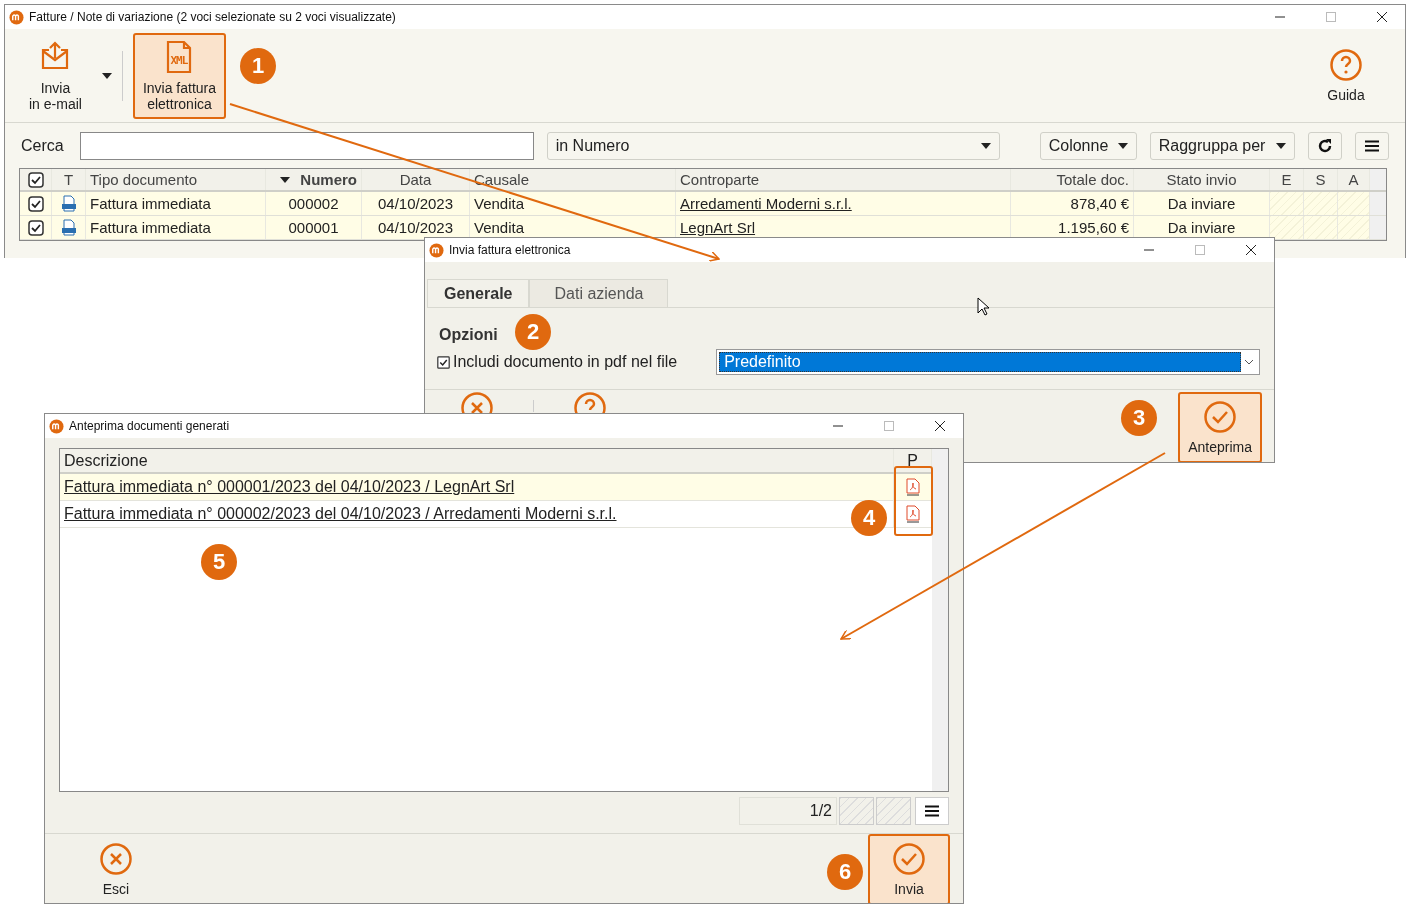 This screenshot has height=904, width=1408. Describe the element at coordinates (1222, 146) in the screenshot. I see `group-by-dropdown: Raggruppa per` at that location.